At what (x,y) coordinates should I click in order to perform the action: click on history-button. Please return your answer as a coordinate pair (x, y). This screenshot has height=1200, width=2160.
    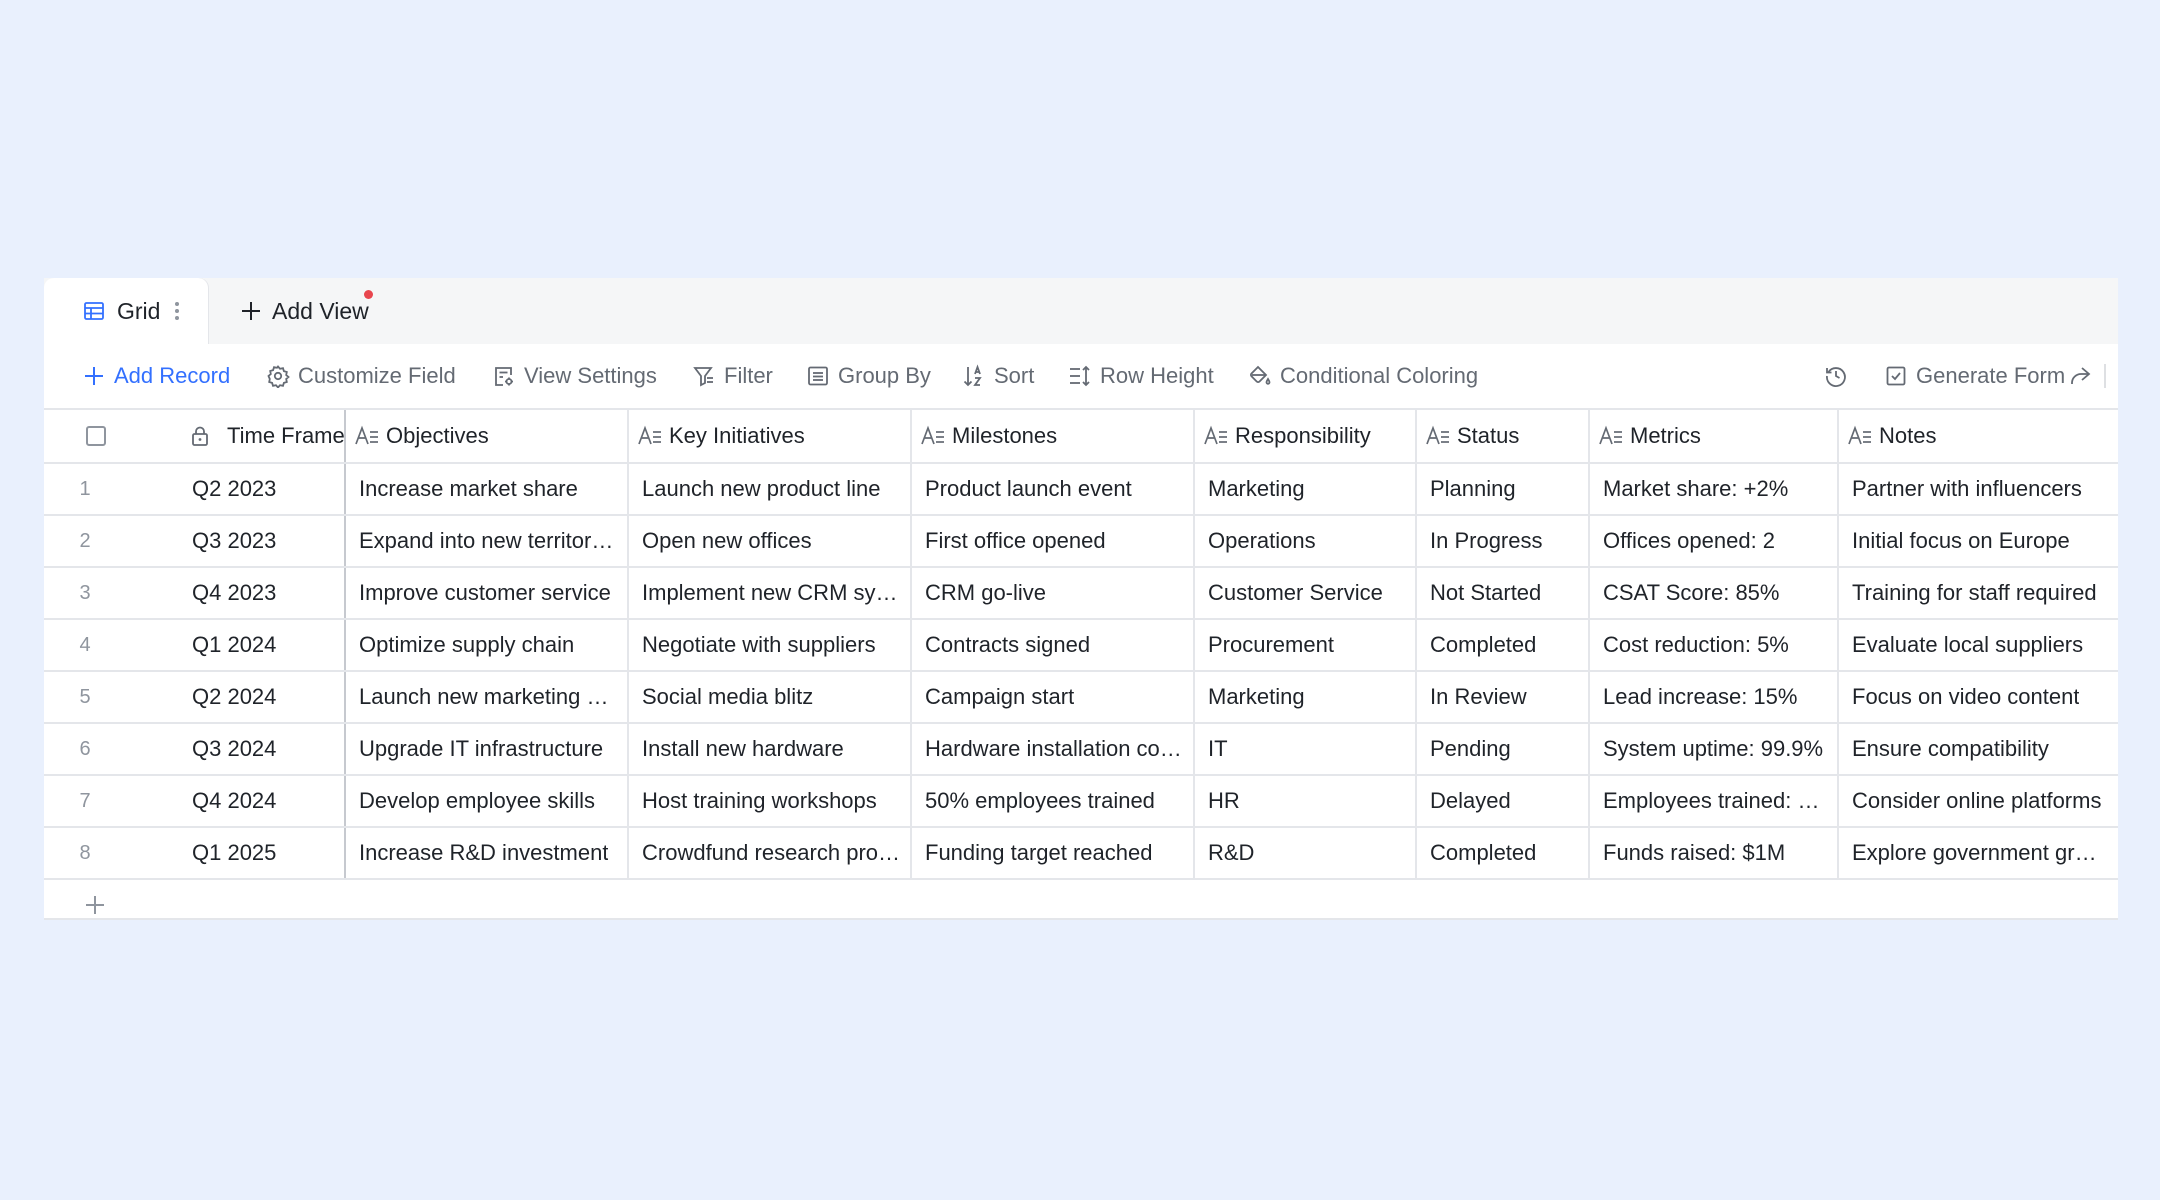
    Looking at the image, I should click on (1840, 376).